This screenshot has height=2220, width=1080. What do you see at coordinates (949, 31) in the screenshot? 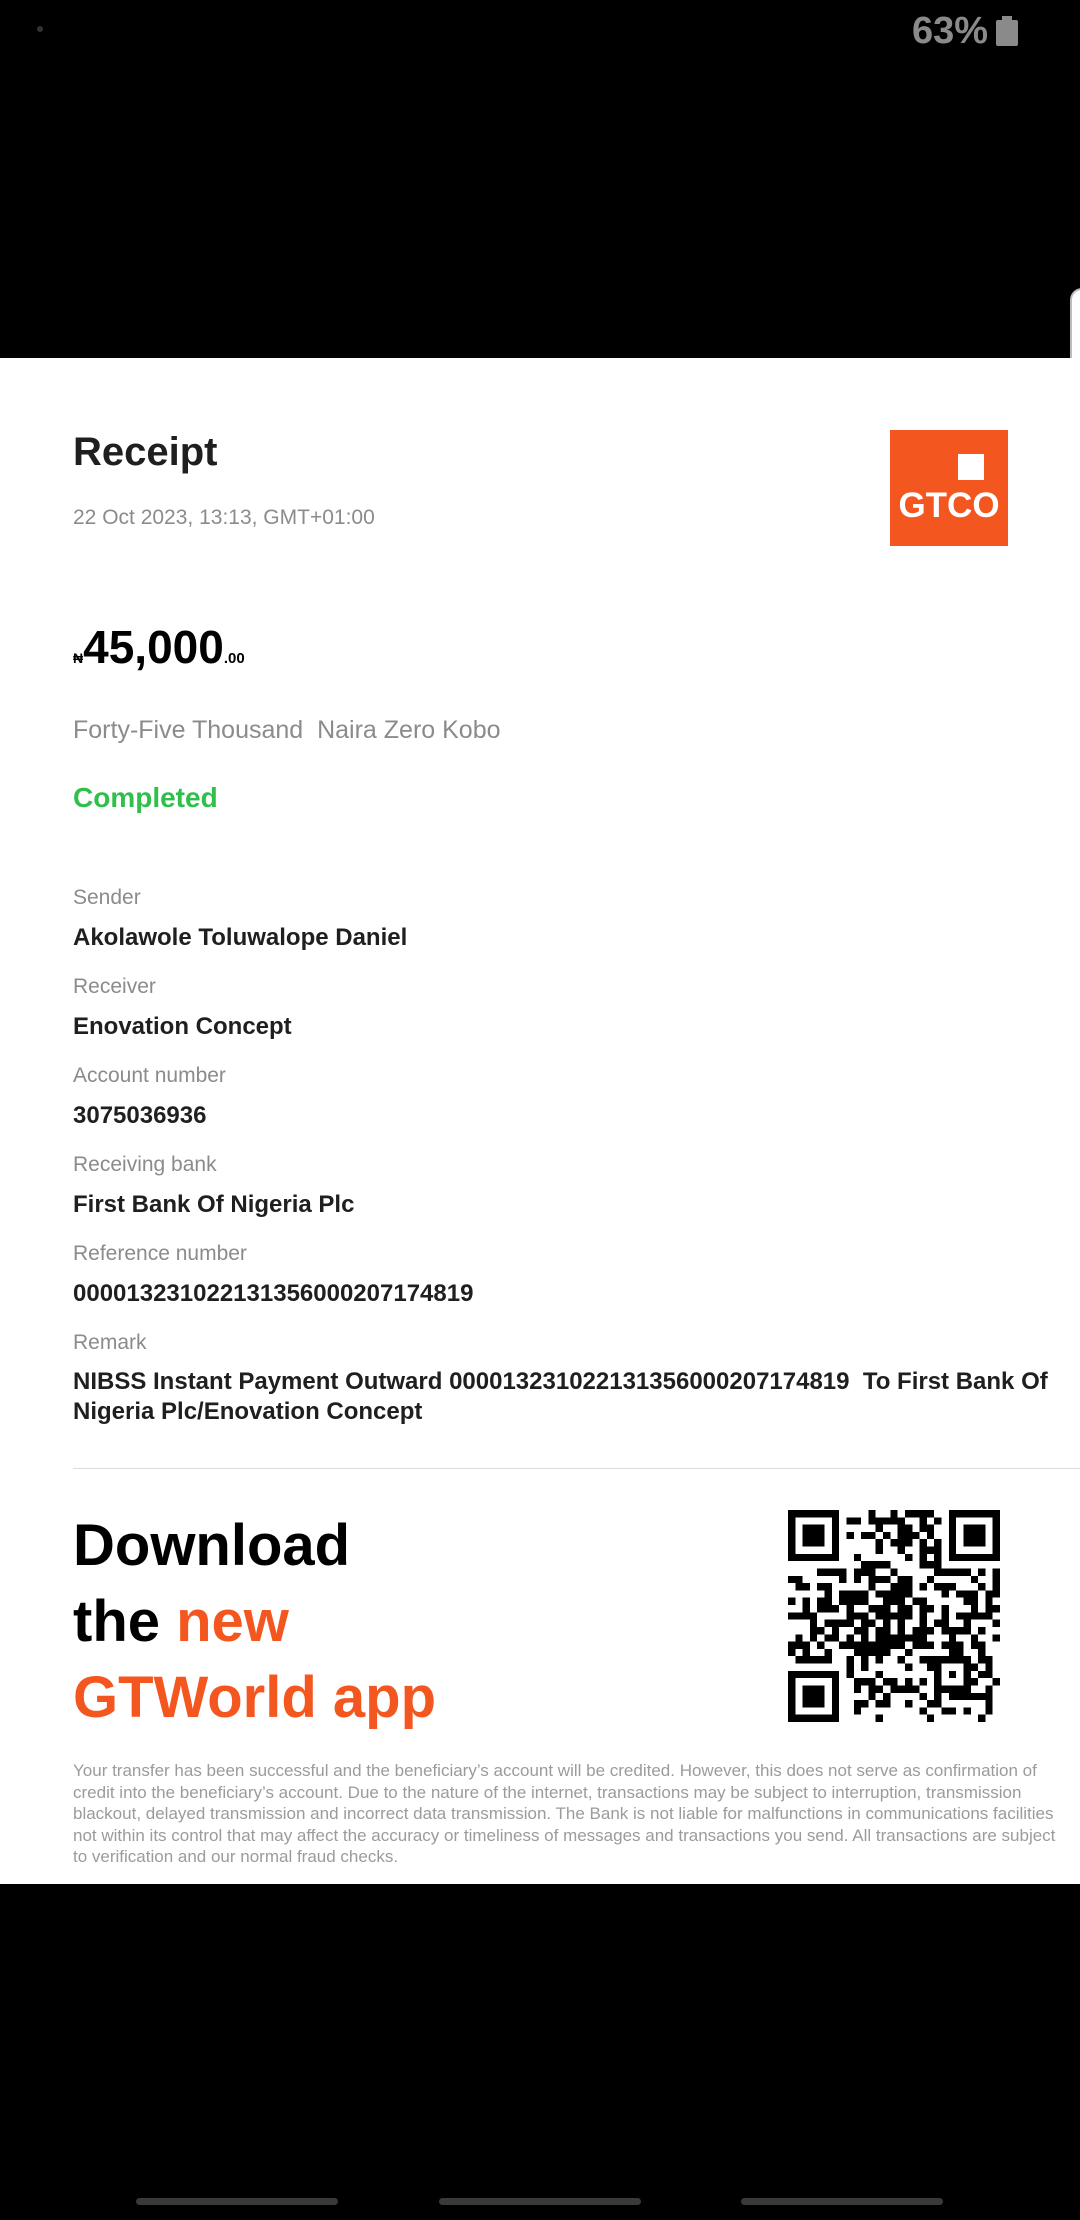
I see `battery-percentage: 63%` at bounding box center [949, 31].